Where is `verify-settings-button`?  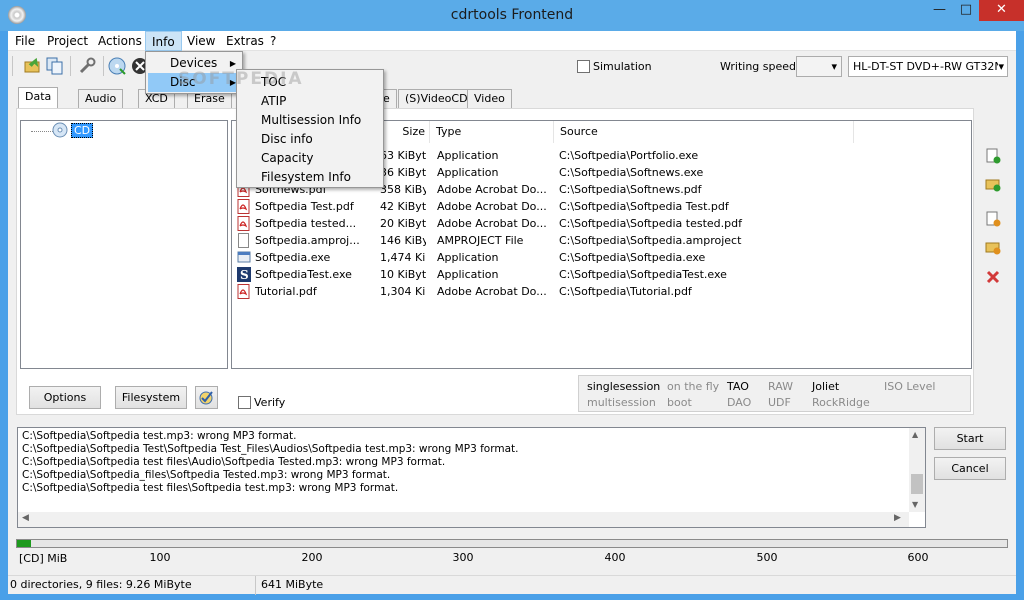
verify-settings-button is located at coordinates (206, 397).